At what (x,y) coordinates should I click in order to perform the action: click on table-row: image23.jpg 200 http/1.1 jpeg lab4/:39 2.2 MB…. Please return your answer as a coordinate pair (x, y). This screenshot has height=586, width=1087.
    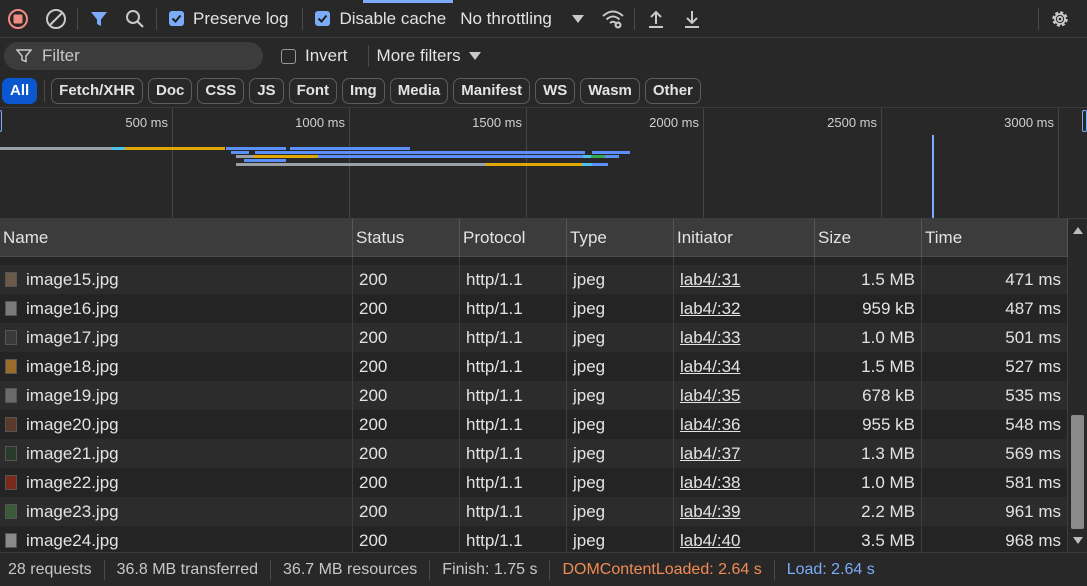
    Looking at the image, I should click on (534, 511).